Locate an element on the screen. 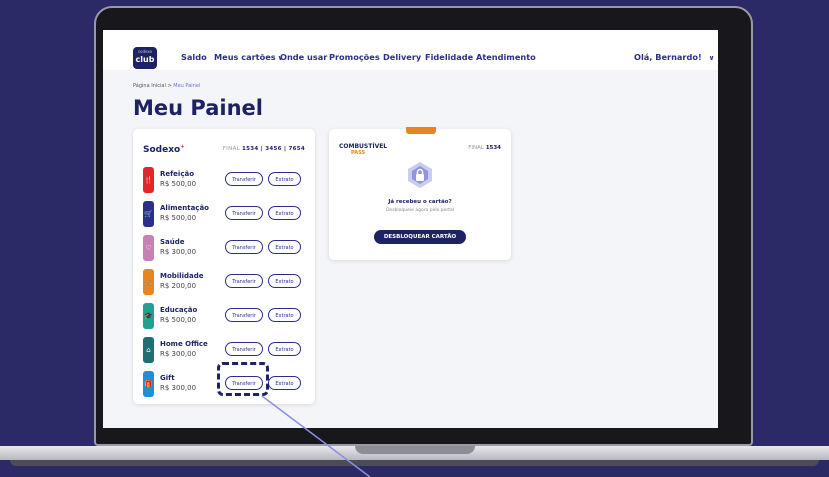 The image size is (829, 477). nav-delivery: Delivery is located at coordinates (402, 57).